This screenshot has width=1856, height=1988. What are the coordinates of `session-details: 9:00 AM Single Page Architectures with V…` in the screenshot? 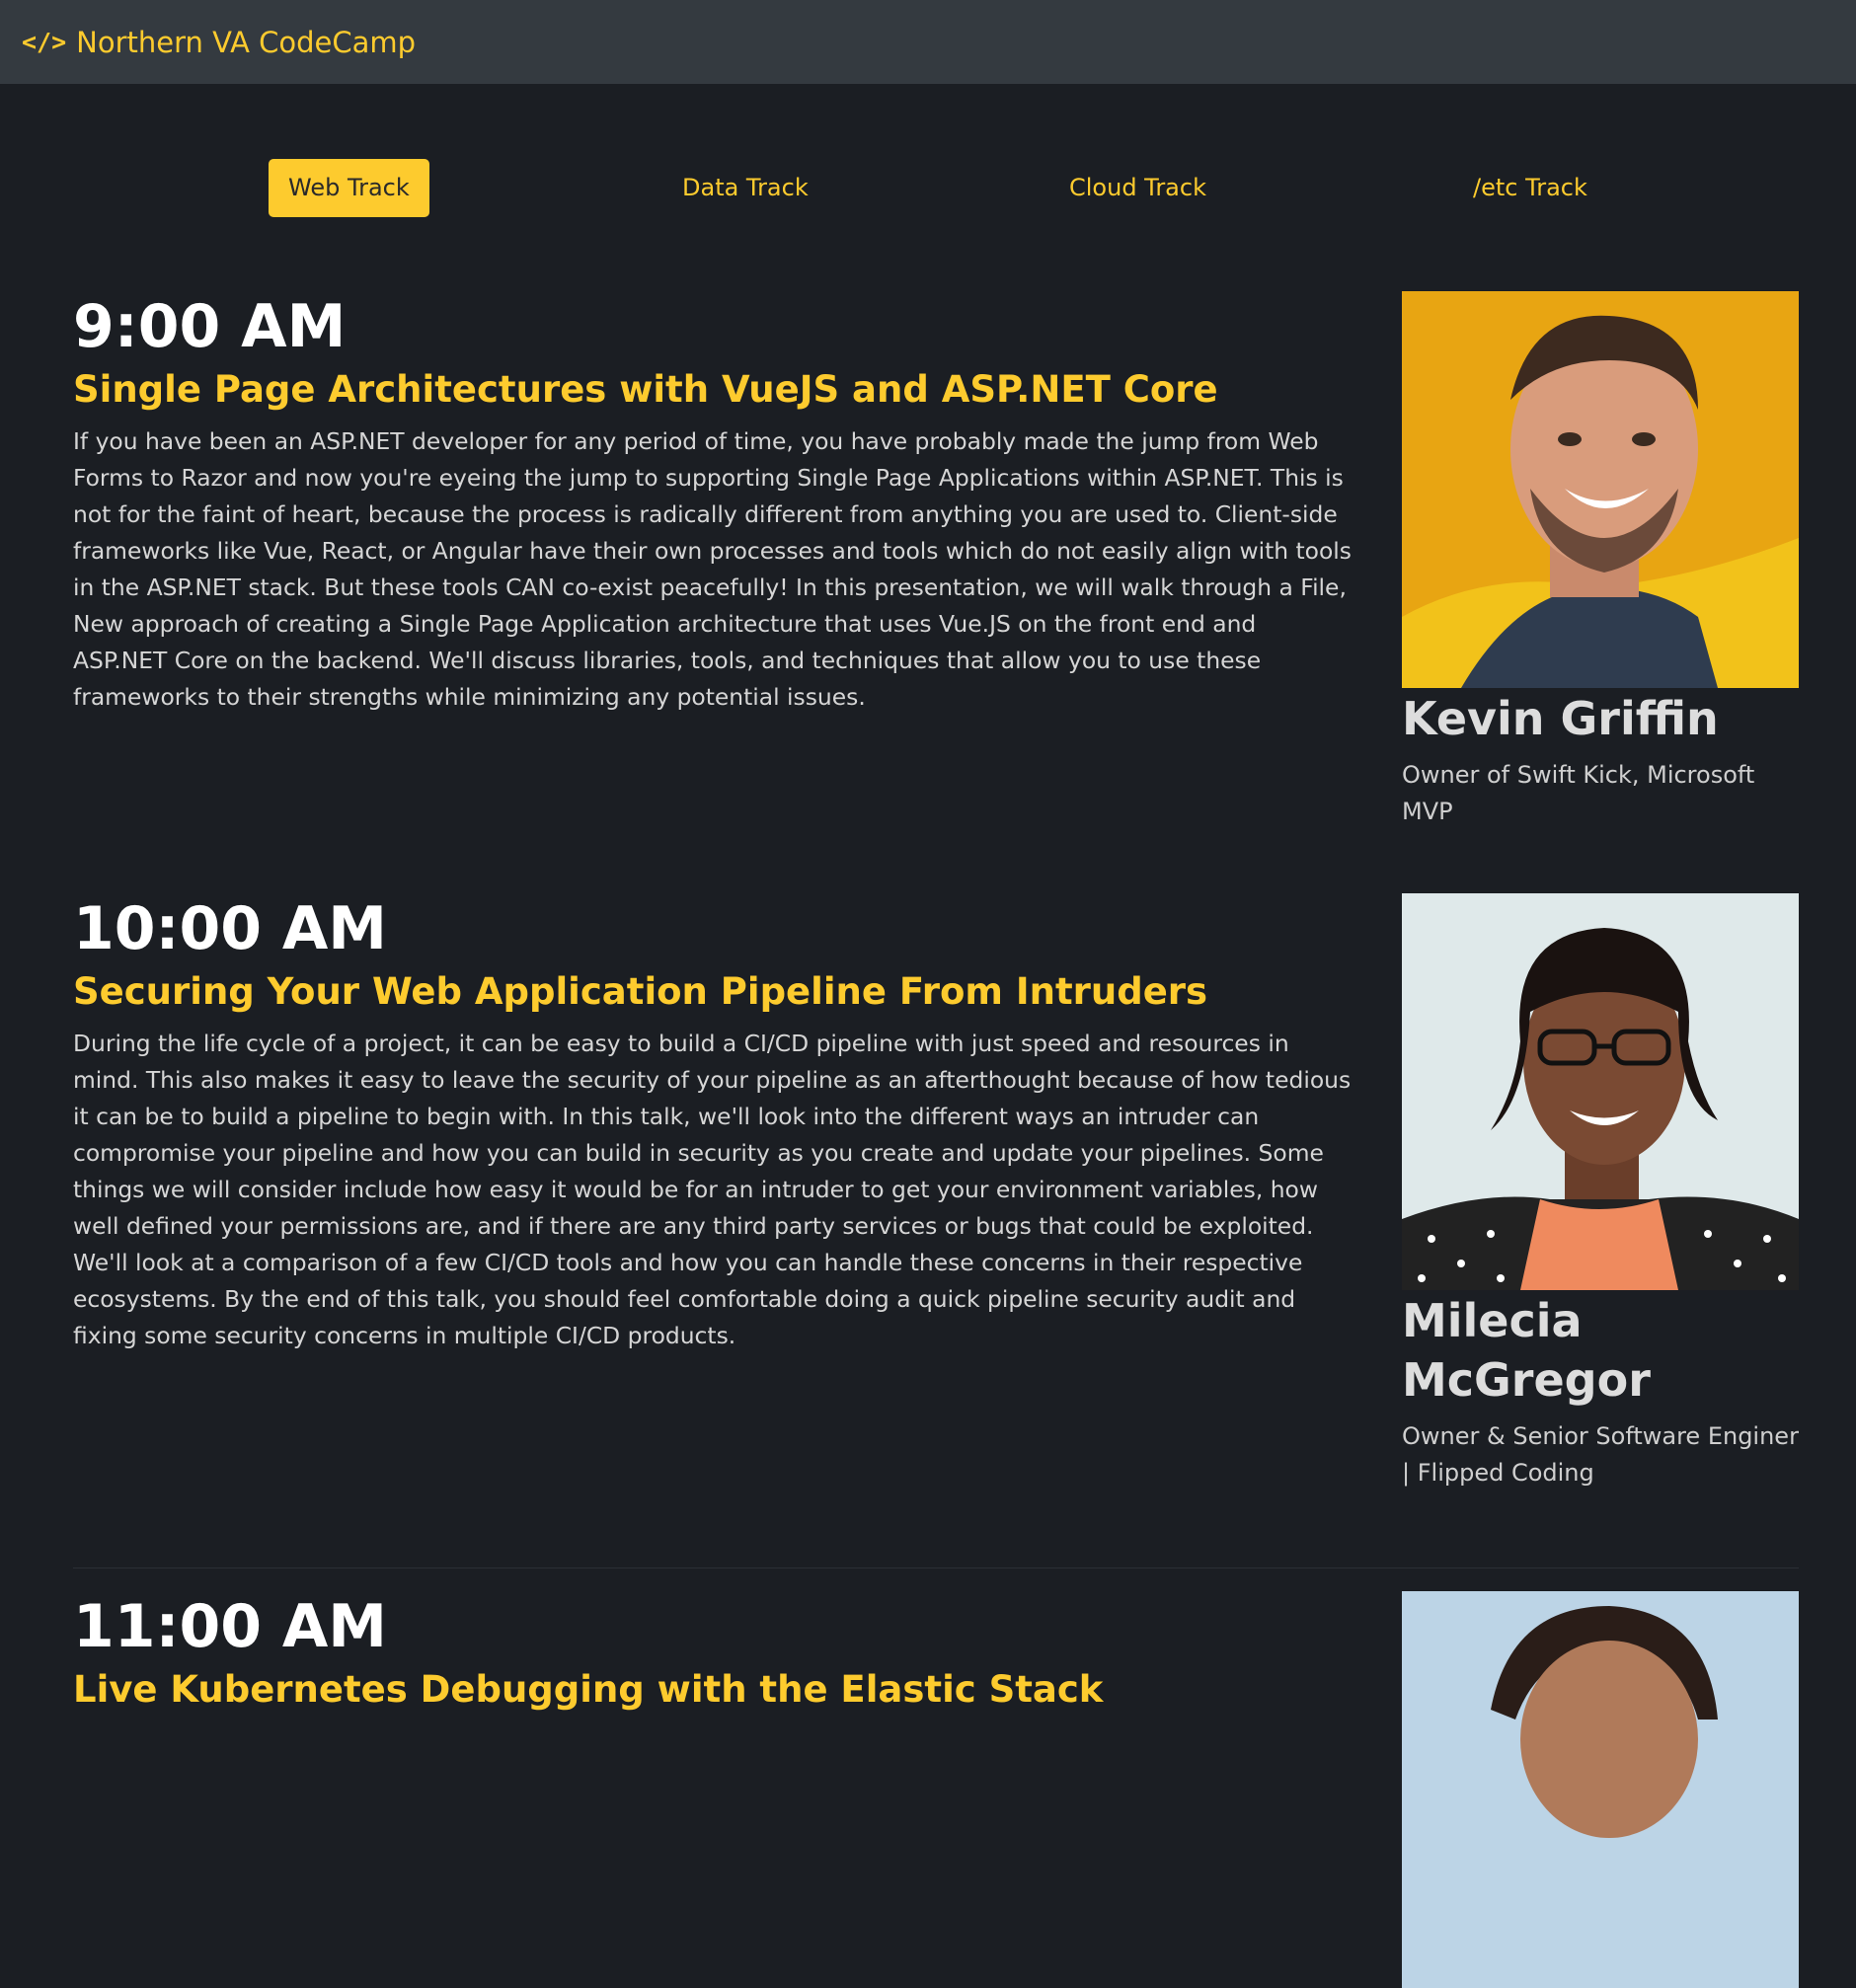 It's located at (714, 503).